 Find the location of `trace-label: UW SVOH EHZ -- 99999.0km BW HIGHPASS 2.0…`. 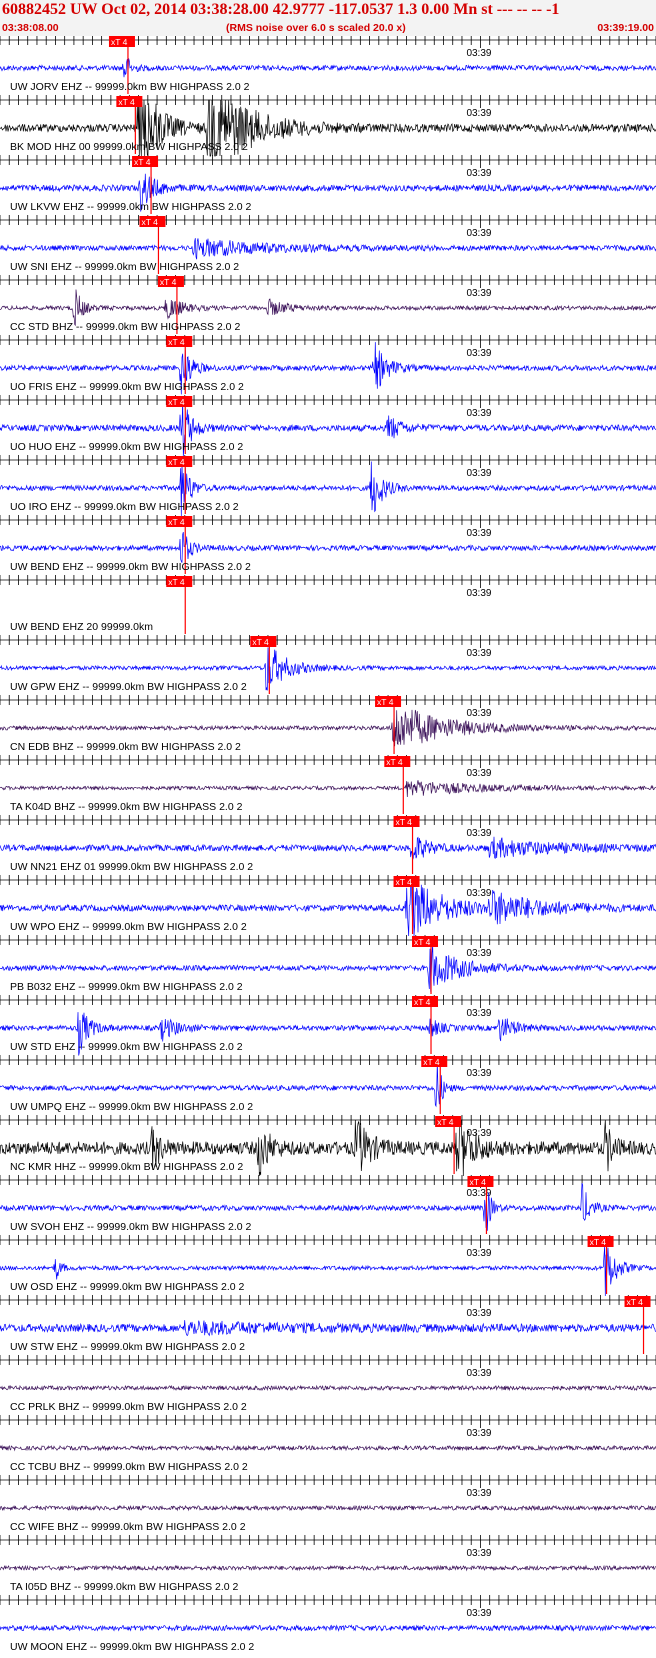

trace-label: UW SVOH EHZ -- 99999.0km BW HIGHPASS 2.0… is located at coordinates (131, 1227).